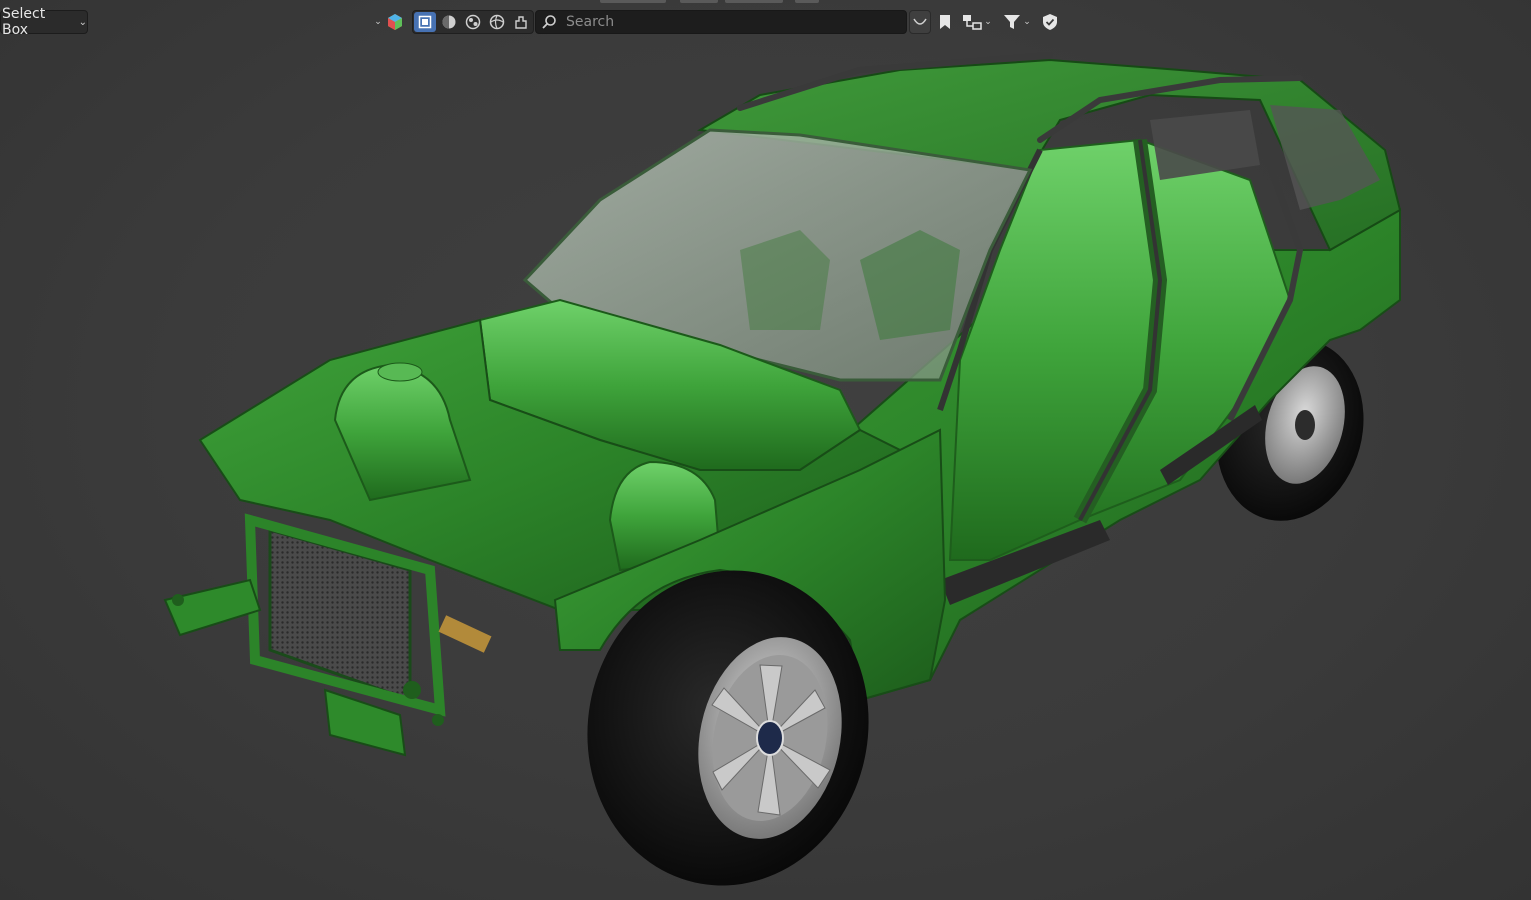  Describe the element at coordinates (549, 22) in the screenshot. I see `search-icon` at that location.